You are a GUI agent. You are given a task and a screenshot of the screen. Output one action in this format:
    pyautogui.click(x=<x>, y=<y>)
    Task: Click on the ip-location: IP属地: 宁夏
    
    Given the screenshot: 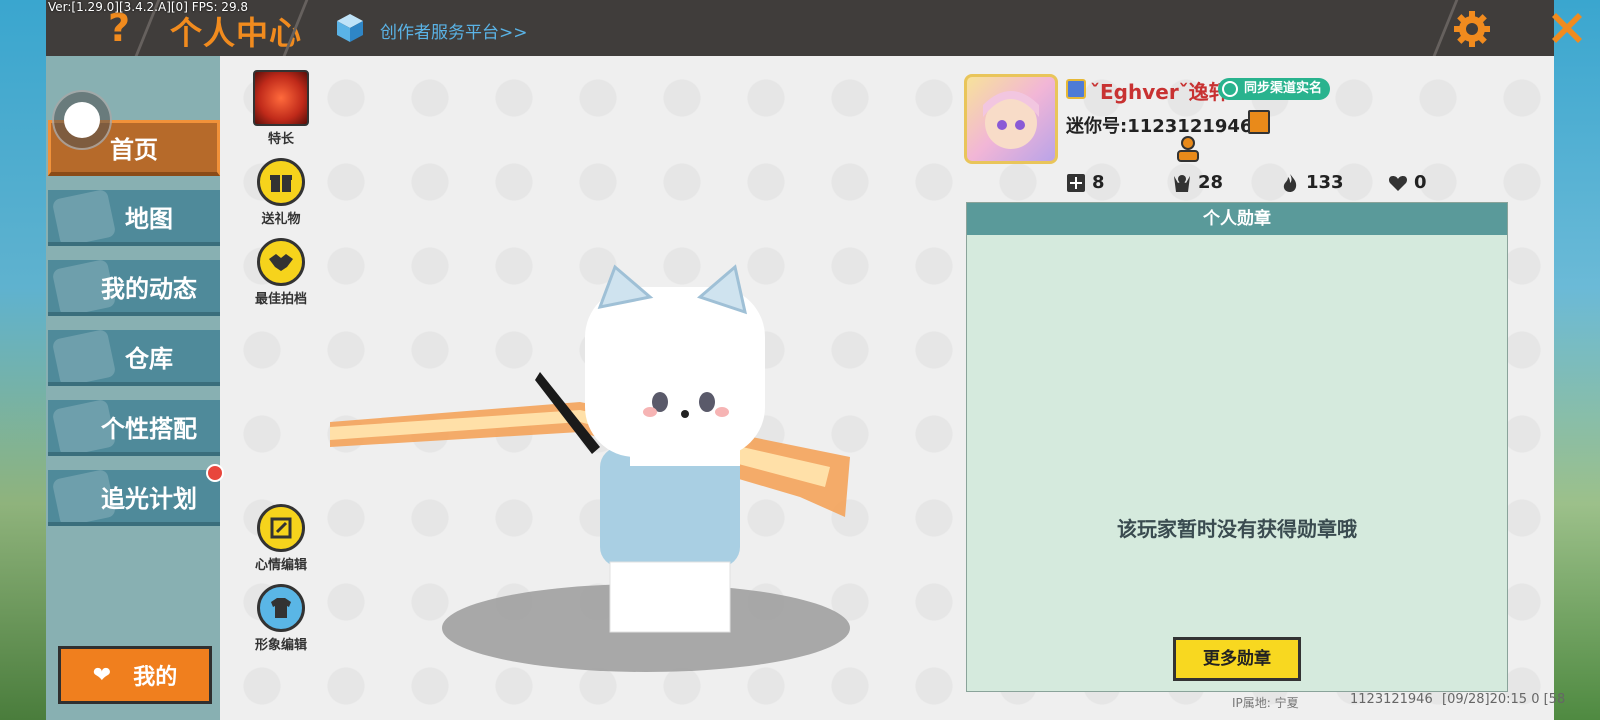 What is the action you would take?
    pyautogui.click(x=1265, y=703)
    